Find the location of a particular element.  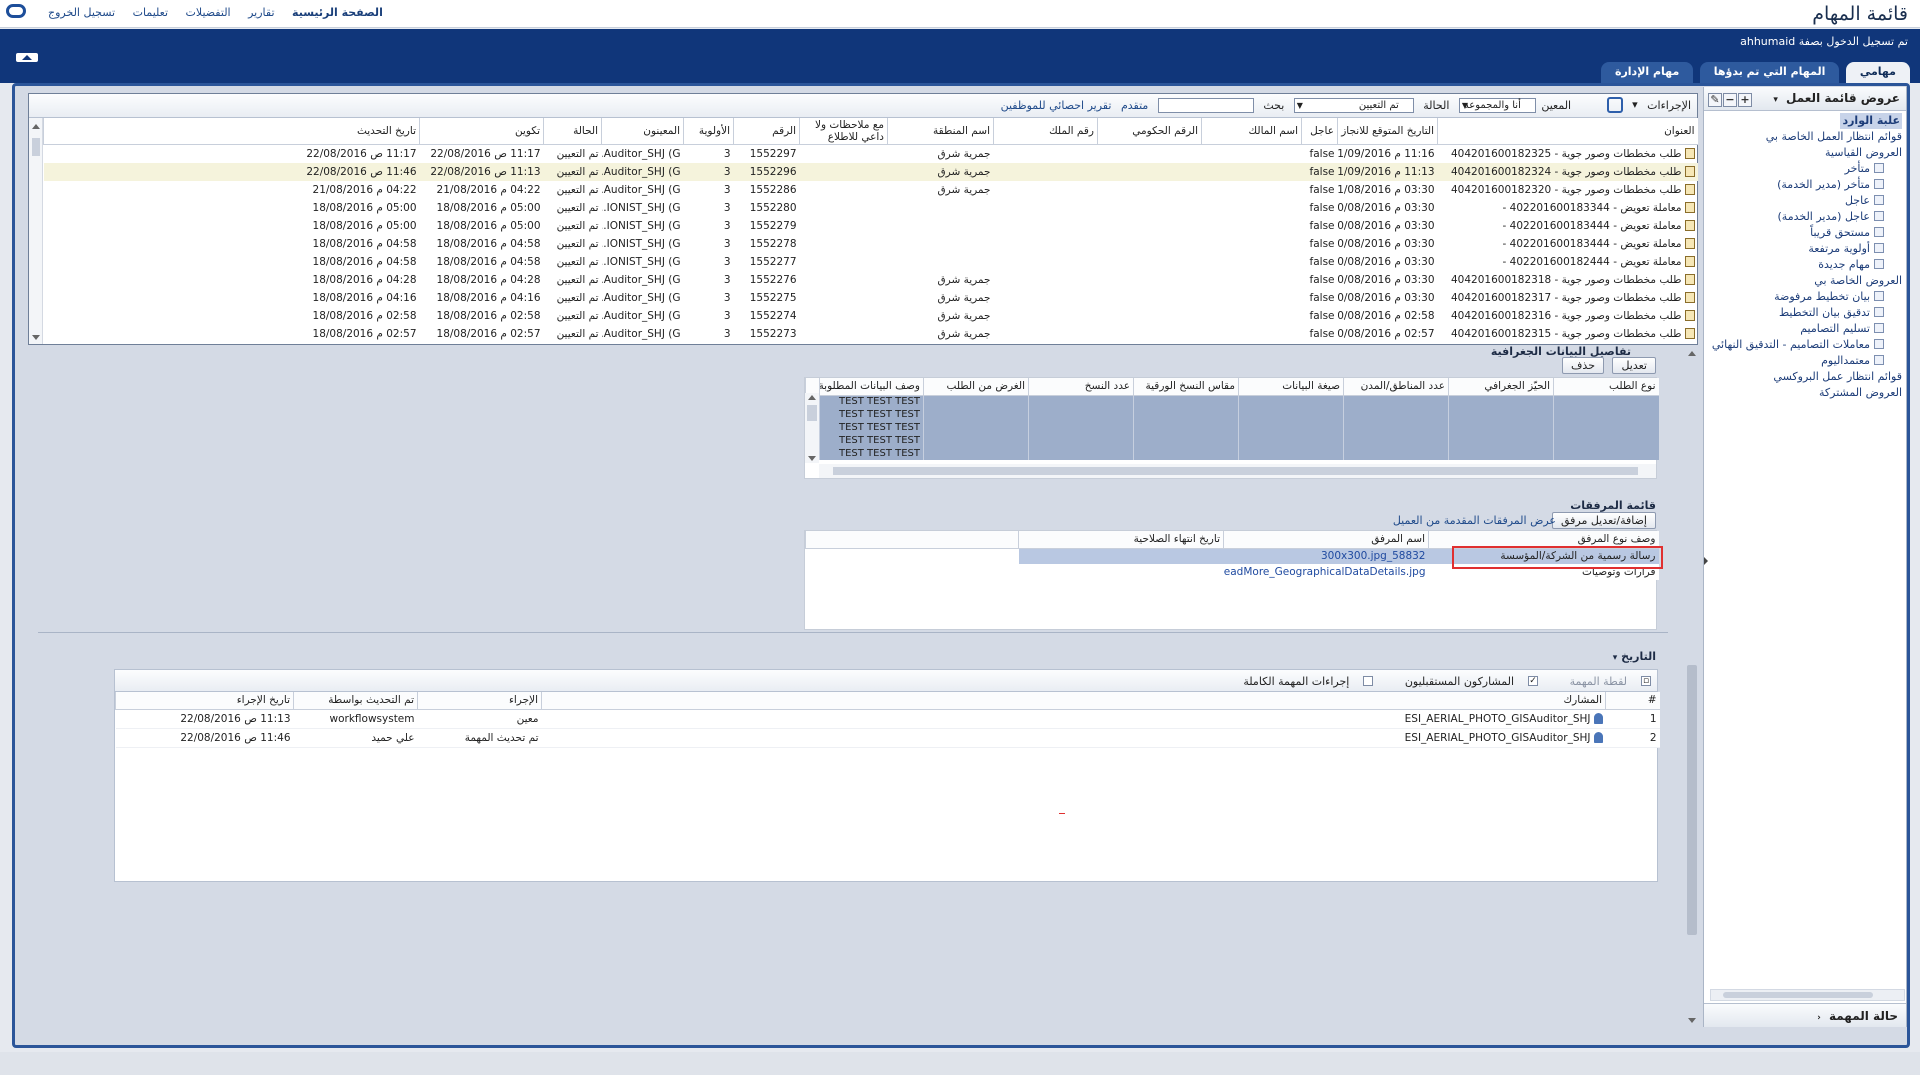

tab-admin-tasks: مهام الإدارة is located at coordinates (1647, 72).